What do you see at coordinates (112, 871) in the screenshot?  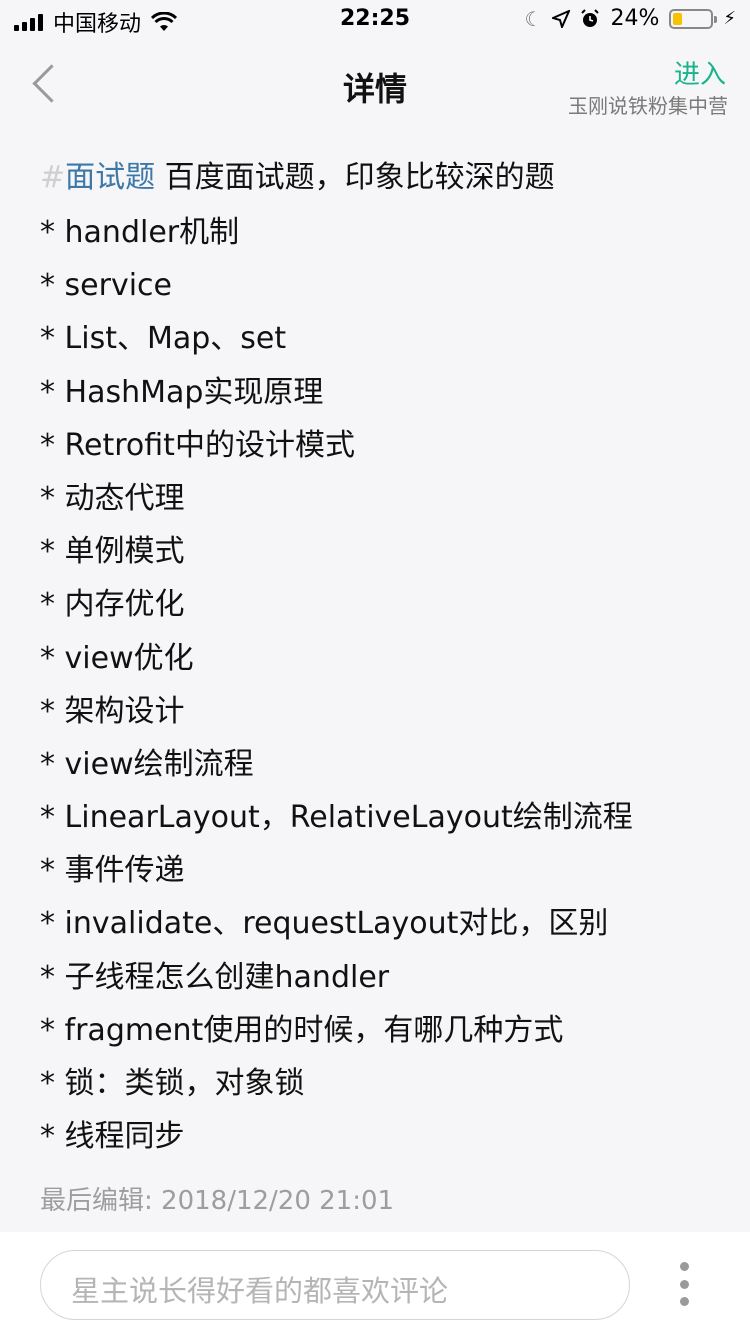 I see `post-line: * 事件传递` at bounding box center [112, 871].